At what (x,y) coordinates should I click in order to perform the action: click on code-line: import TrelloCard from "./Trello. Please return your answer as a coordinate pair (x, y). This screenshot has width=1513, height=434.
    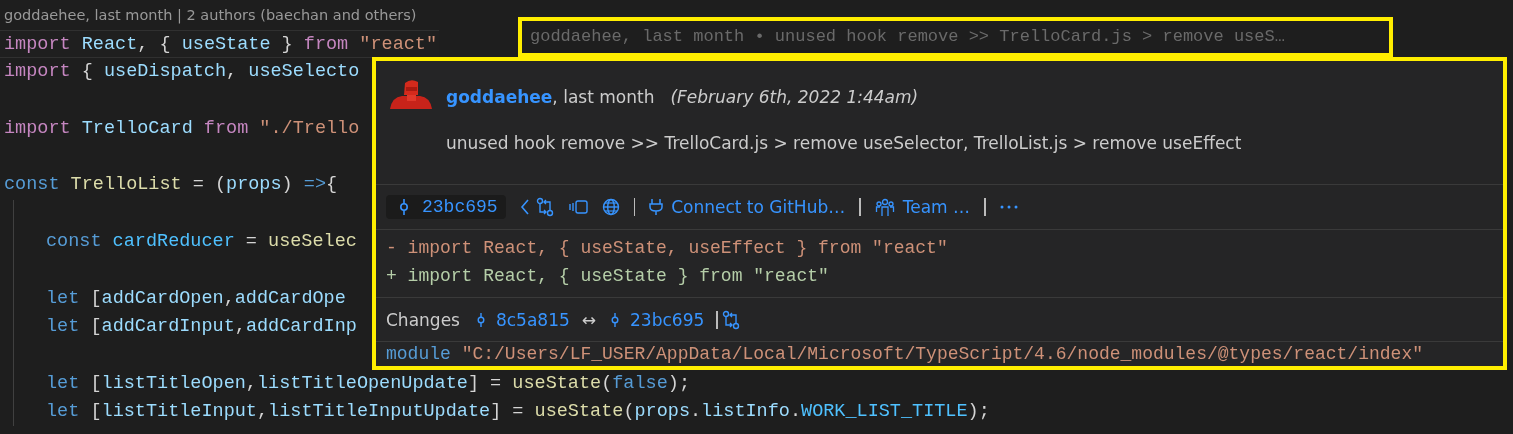
    Looking at the image, I should click on (182, 128).